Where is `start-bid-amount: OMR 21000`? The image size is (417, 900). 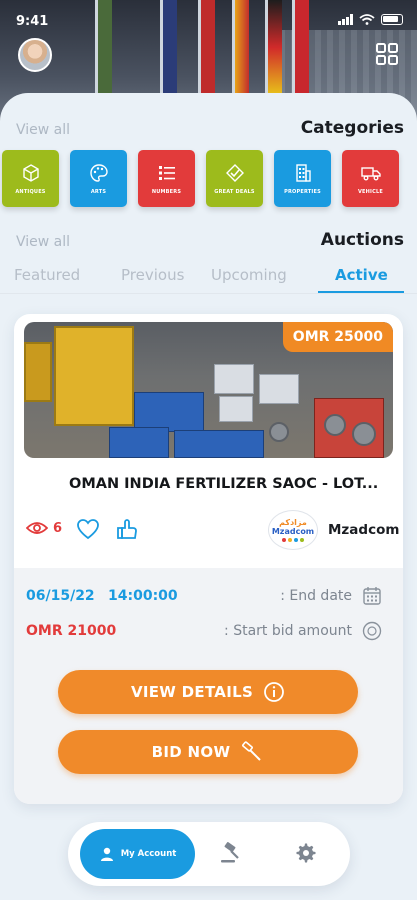
start-bid-amount: OMR 21000 is located at coordinates (71, 631).